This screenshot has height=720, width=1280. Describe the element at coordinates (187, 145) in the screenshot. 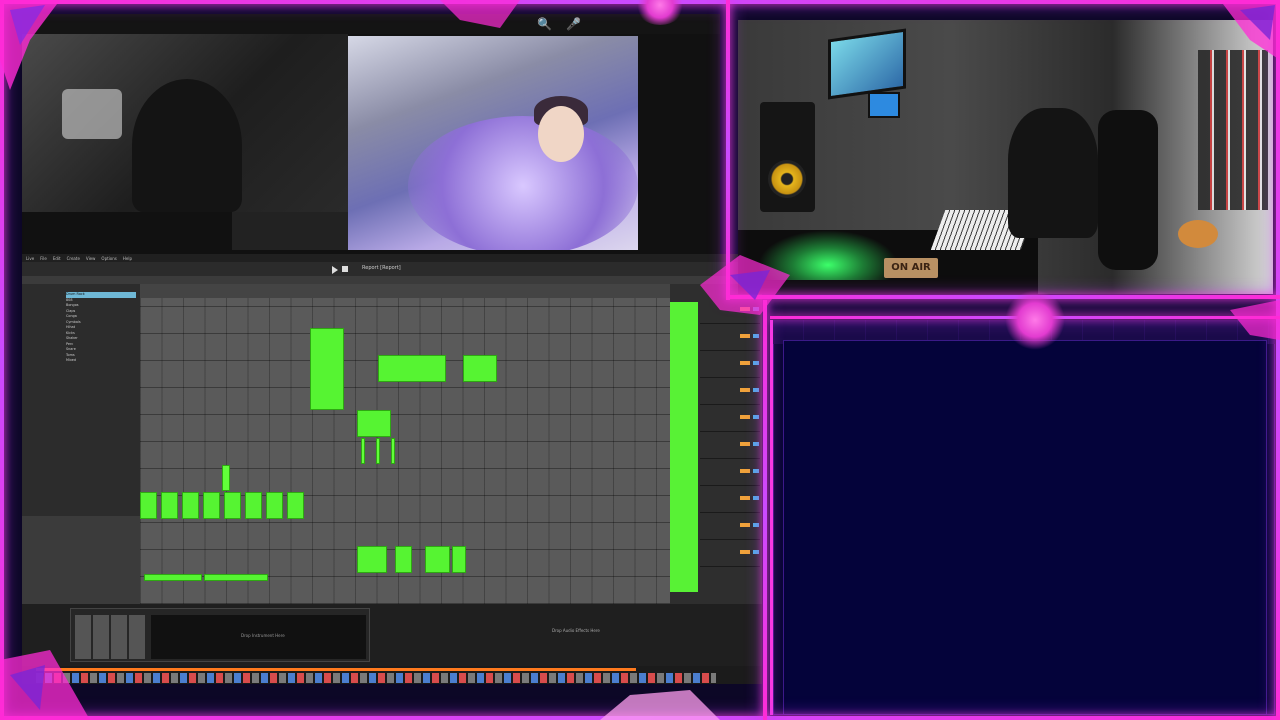

I see `person-silhouette` at that location.